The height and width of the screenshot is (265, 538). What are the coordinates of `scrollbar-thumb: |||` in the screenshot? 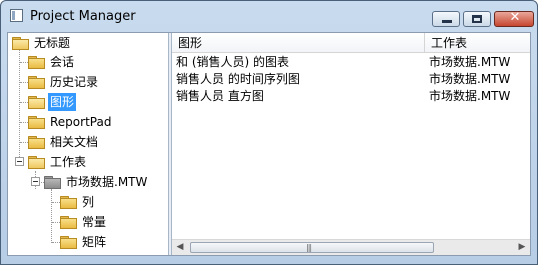 It's located at (312, 247).